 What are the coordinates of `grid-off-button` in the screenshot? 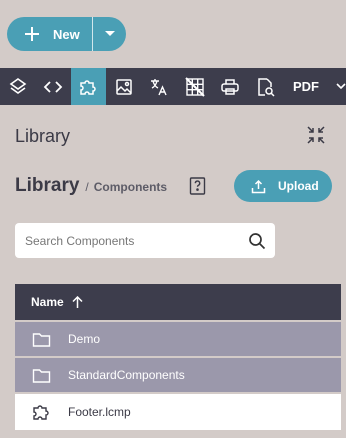 It's located at (194, 86).